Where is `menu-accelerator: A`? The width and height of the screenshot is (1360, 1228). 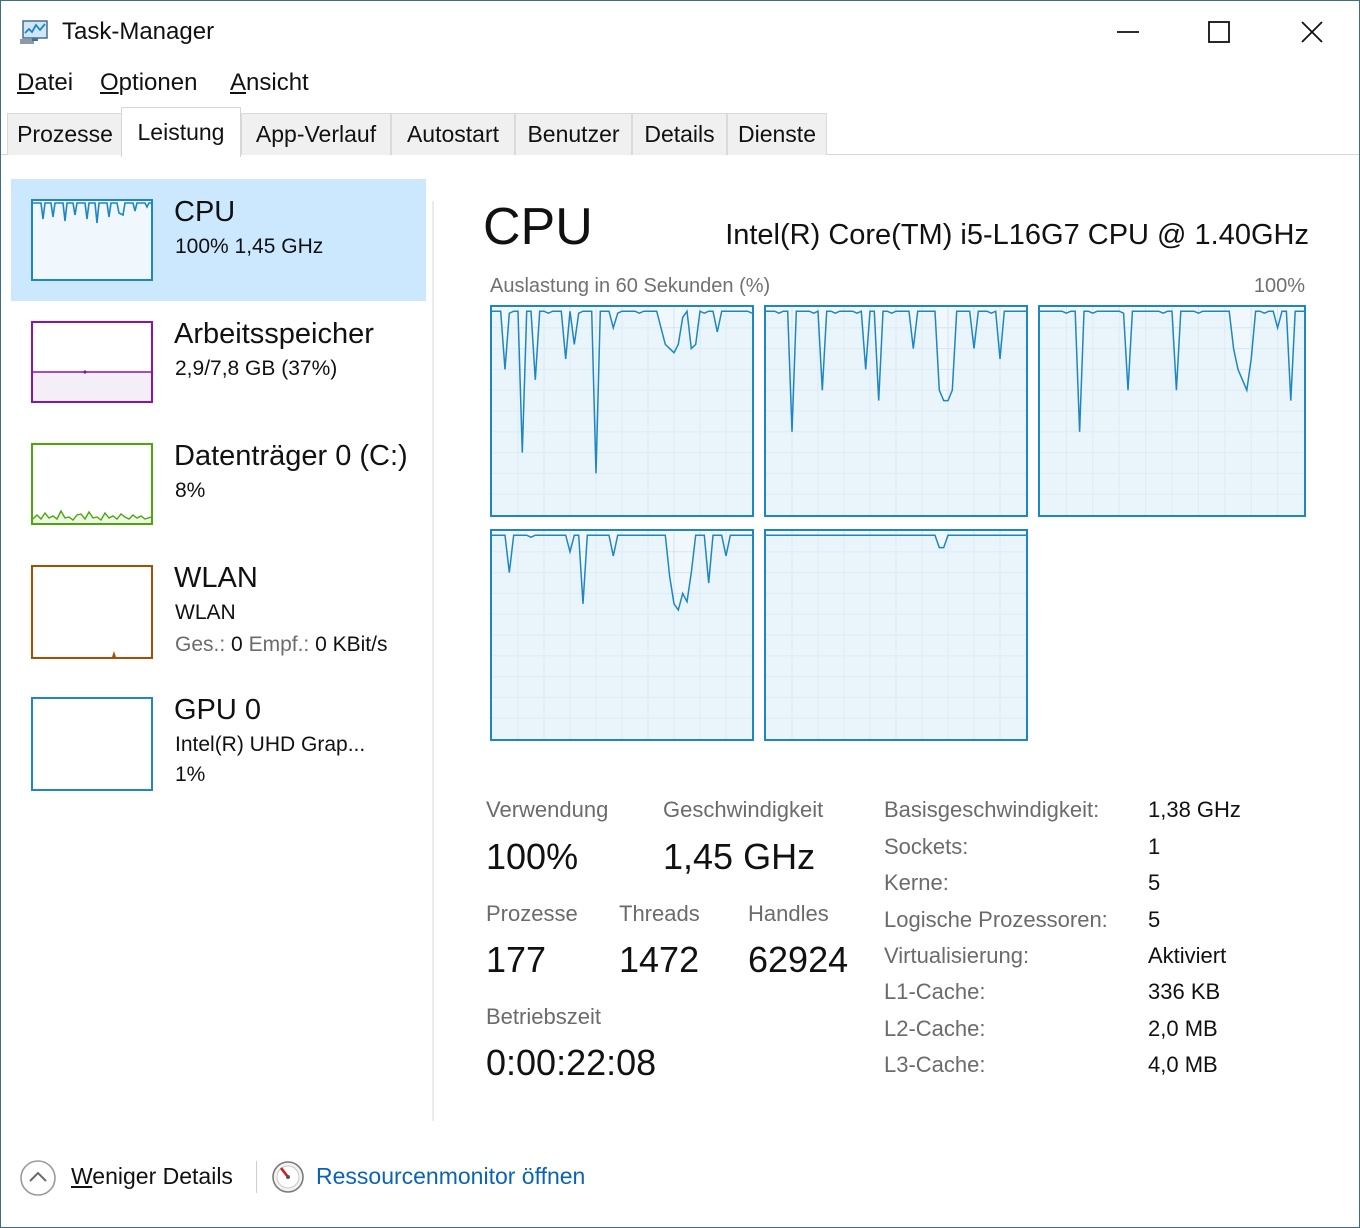
menu-accelerator: A is located at coordinates (238, 82).